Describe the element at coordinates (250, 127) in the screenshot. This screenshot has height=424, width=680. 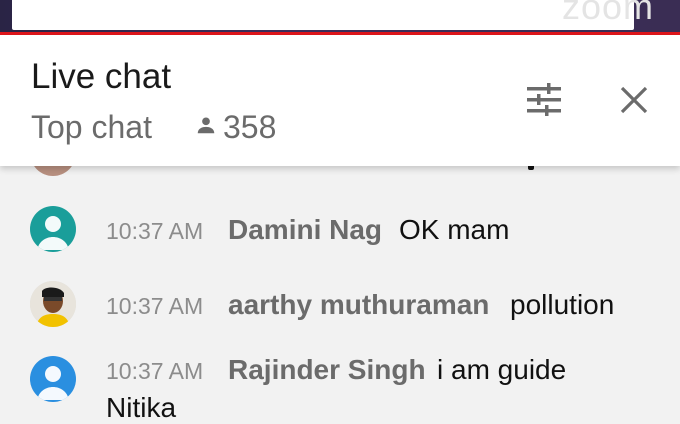
I see `viewer-count-value: 358` at that location.